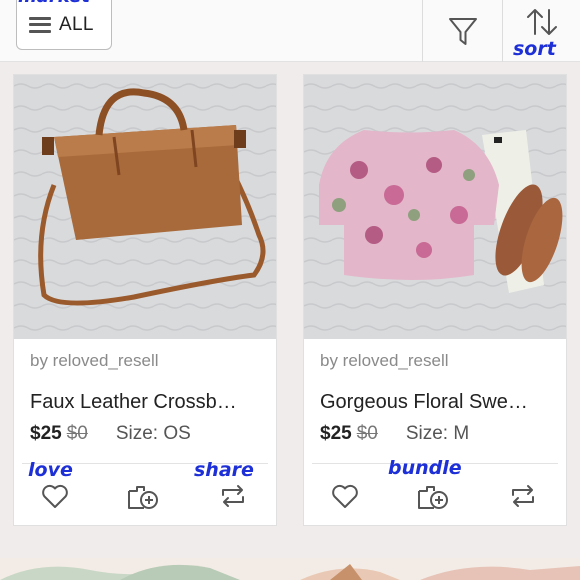 This screenshot has width=580, height=580. I want to click on filter-button, so click(462, 31).